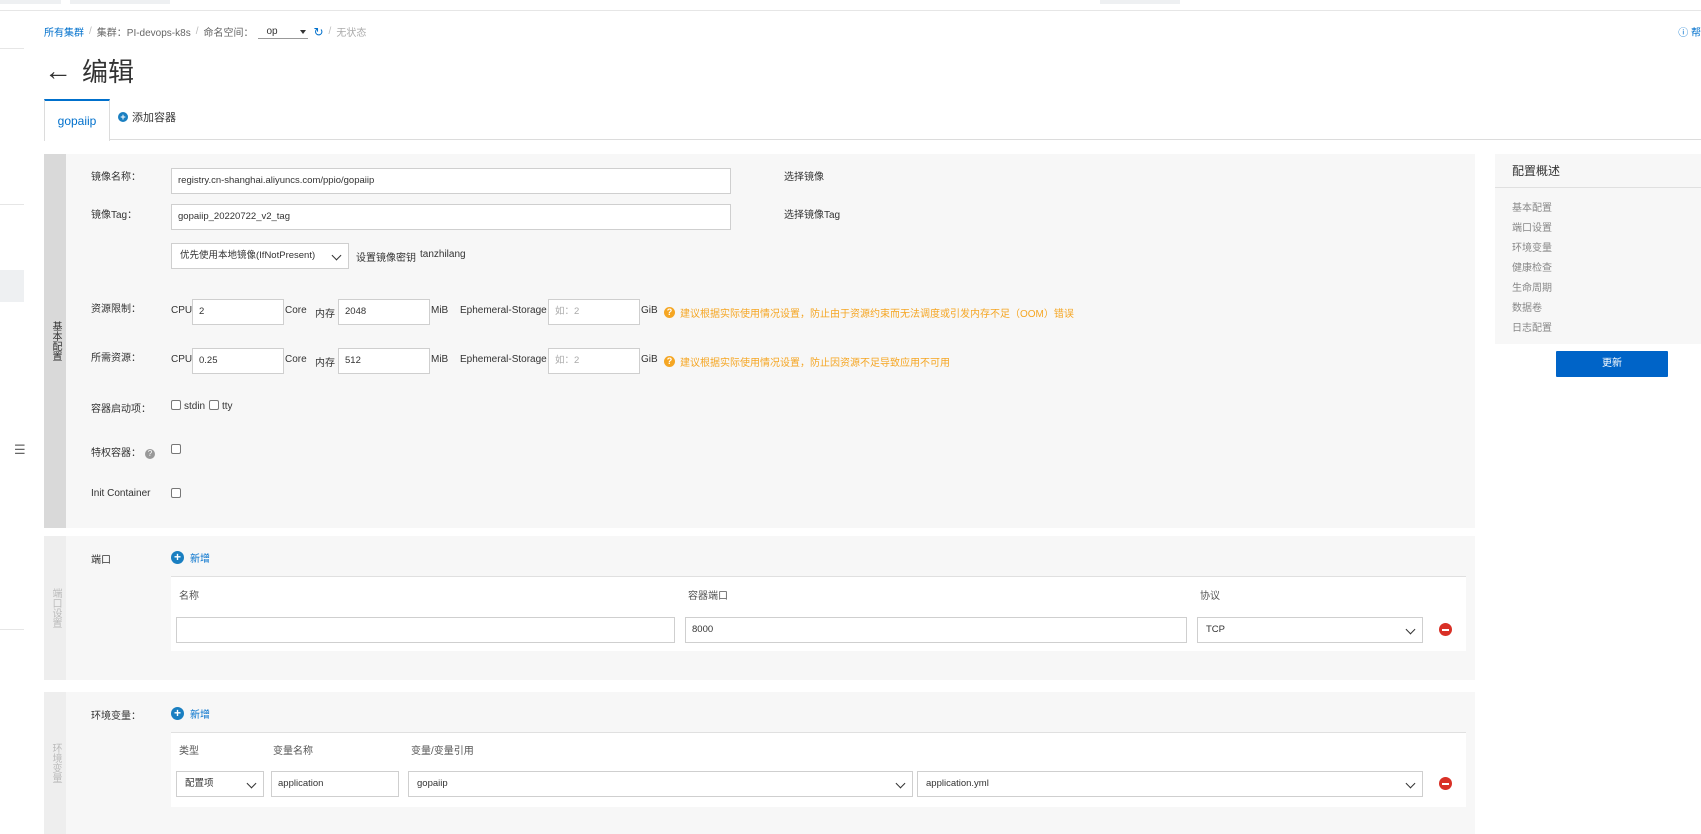  What do you see at coordinates (199, 783) in the screenshot?
I see `env-type-value: 配置项` at bounding box center [199, 783].